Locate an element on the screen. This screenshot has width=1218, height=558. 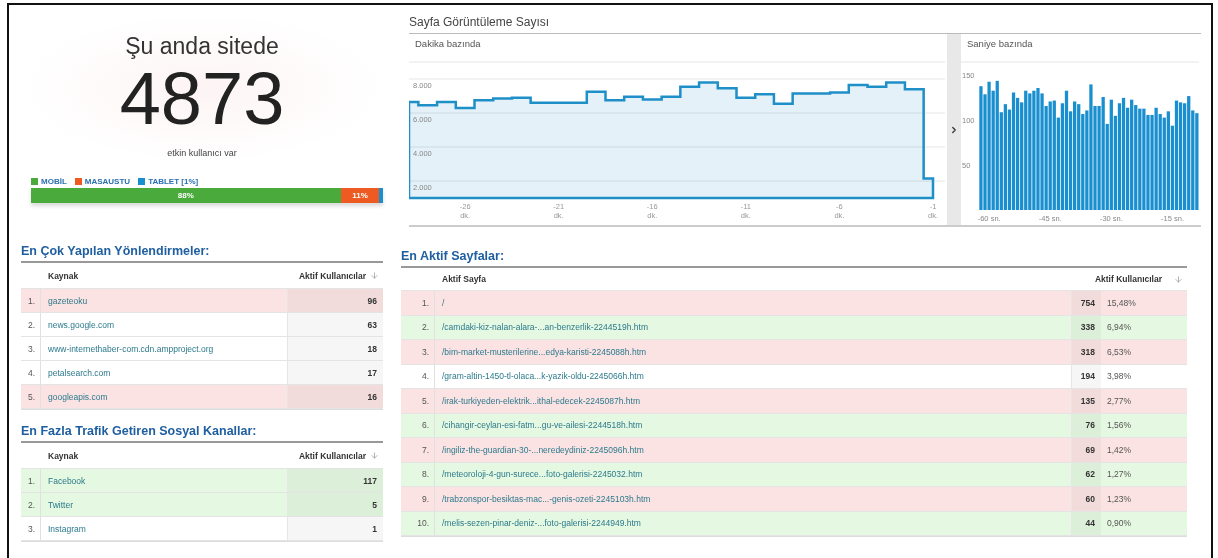
source-cell-text: Facebook is located at coordinates (67, 481).